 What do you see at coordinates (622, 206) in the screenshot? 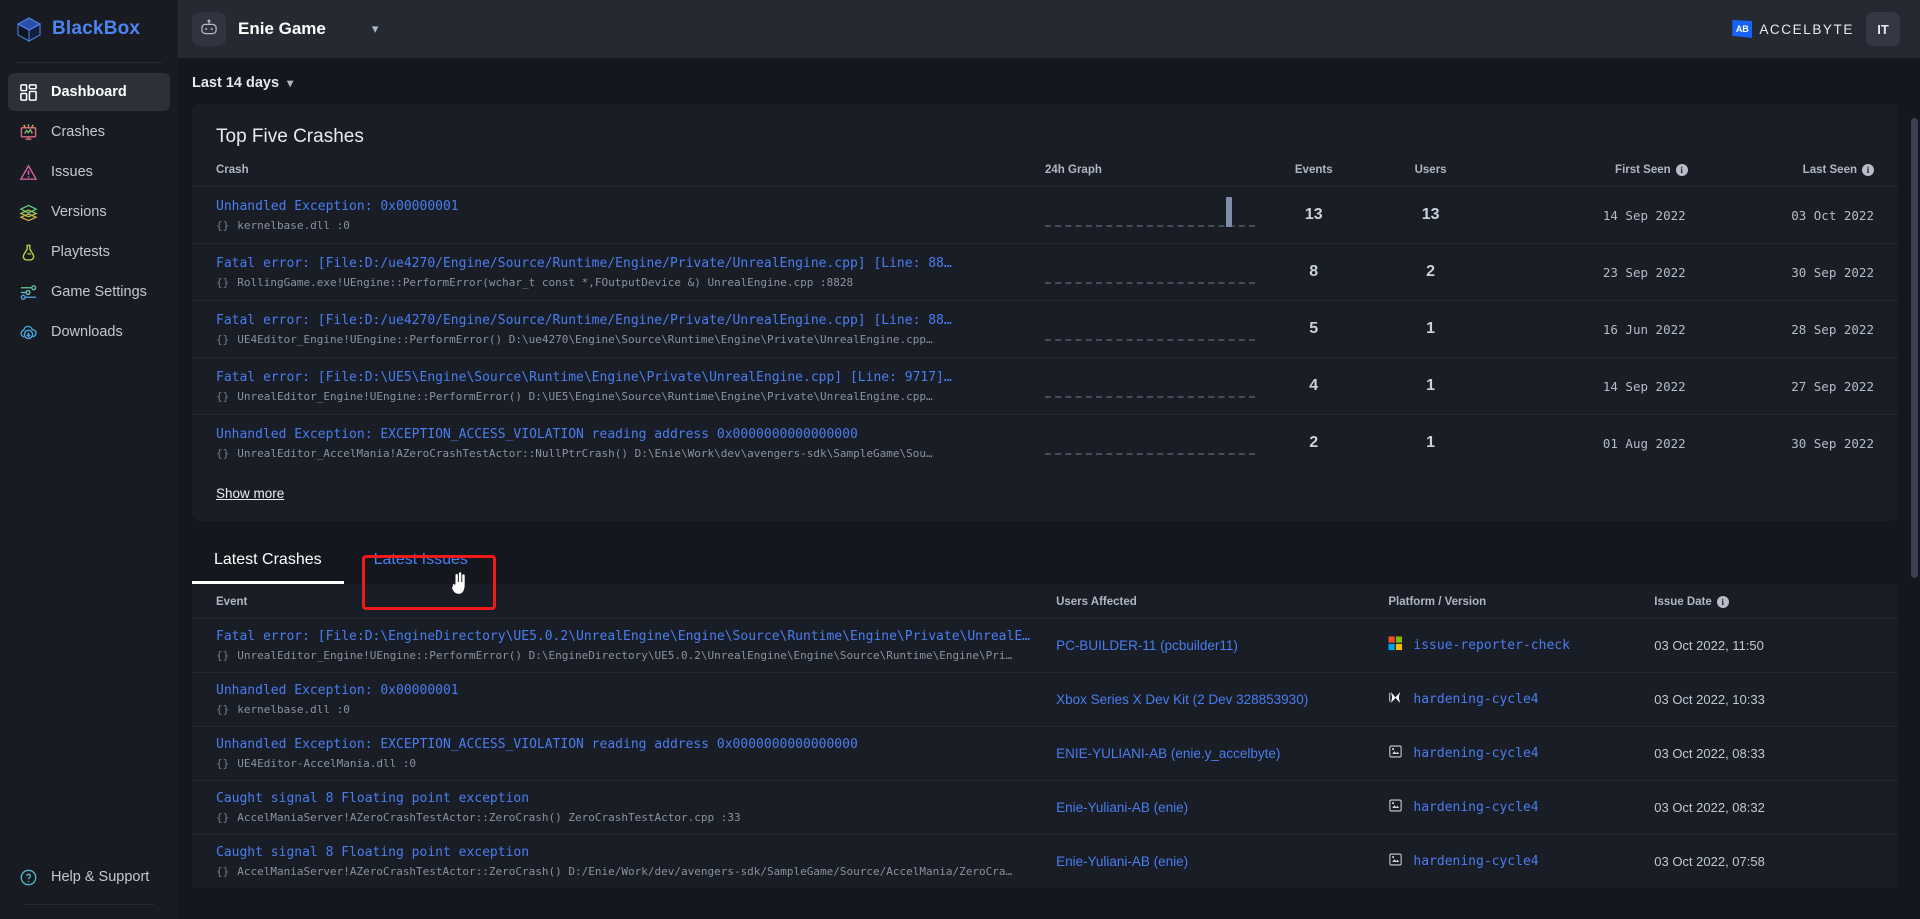
I see `crash-title-link: Unhandled Exception: 0x00000001` at bounding box center [622, 206].